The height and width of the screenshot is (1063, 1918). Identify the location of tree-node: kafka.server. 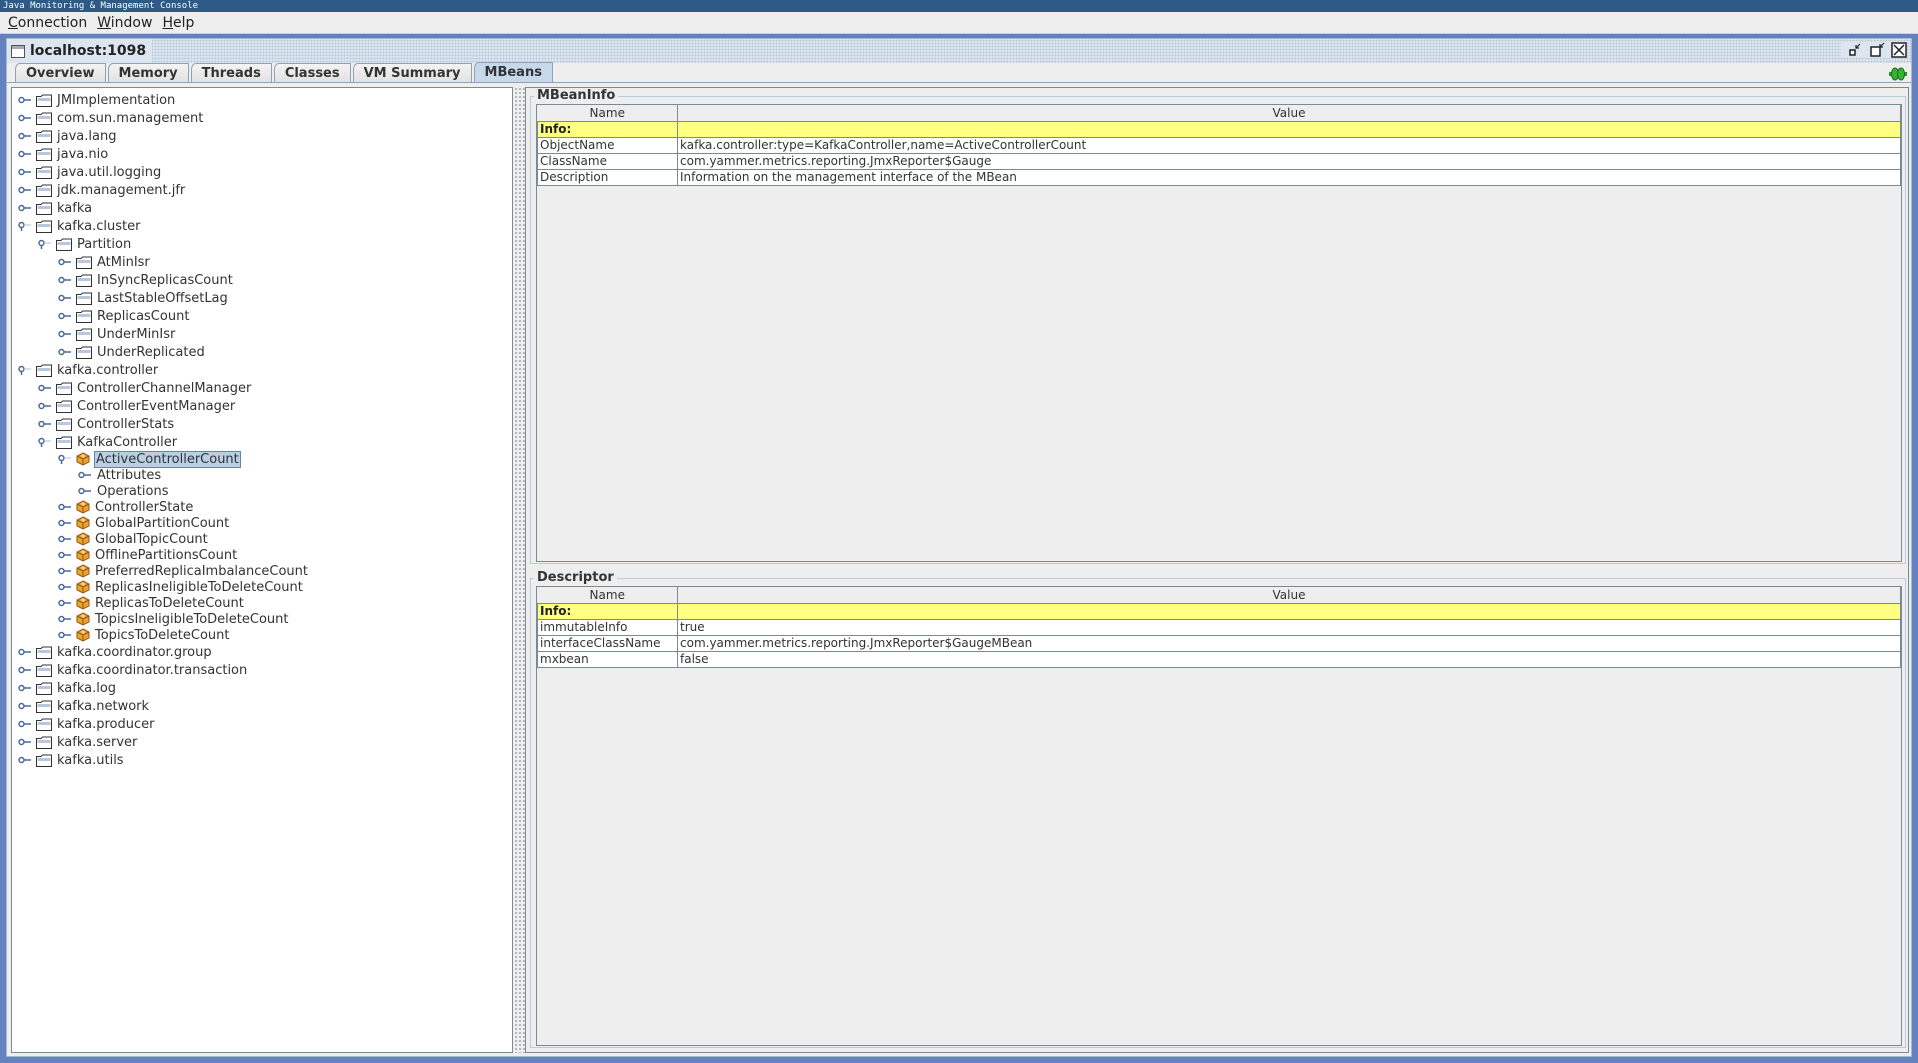
(78, 742).